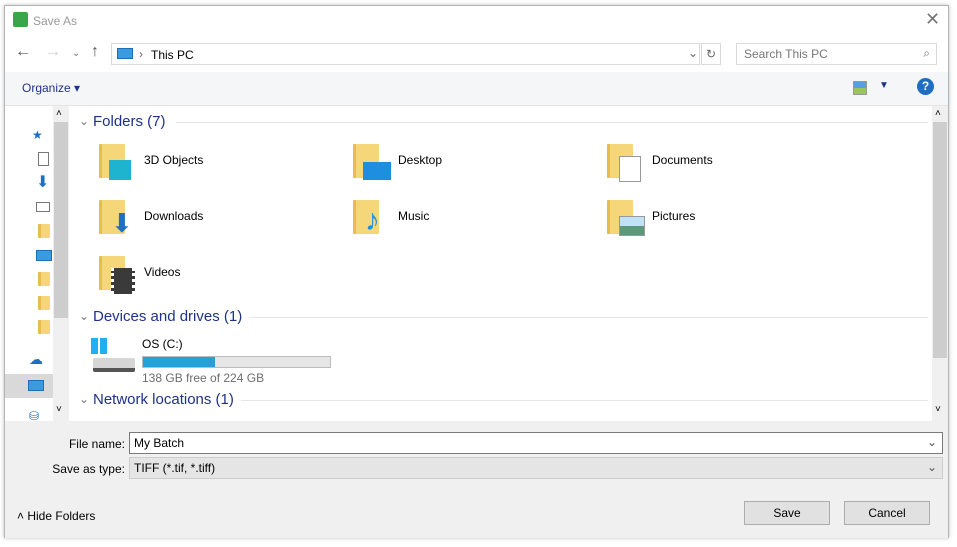 Image resolution: width=957 pixels, height=547 pixels. Describe the element at coordinates (29, 266) in the screenshot. I see `navigation-pane: ★ ⬇ ☁ ⛁` at that location.